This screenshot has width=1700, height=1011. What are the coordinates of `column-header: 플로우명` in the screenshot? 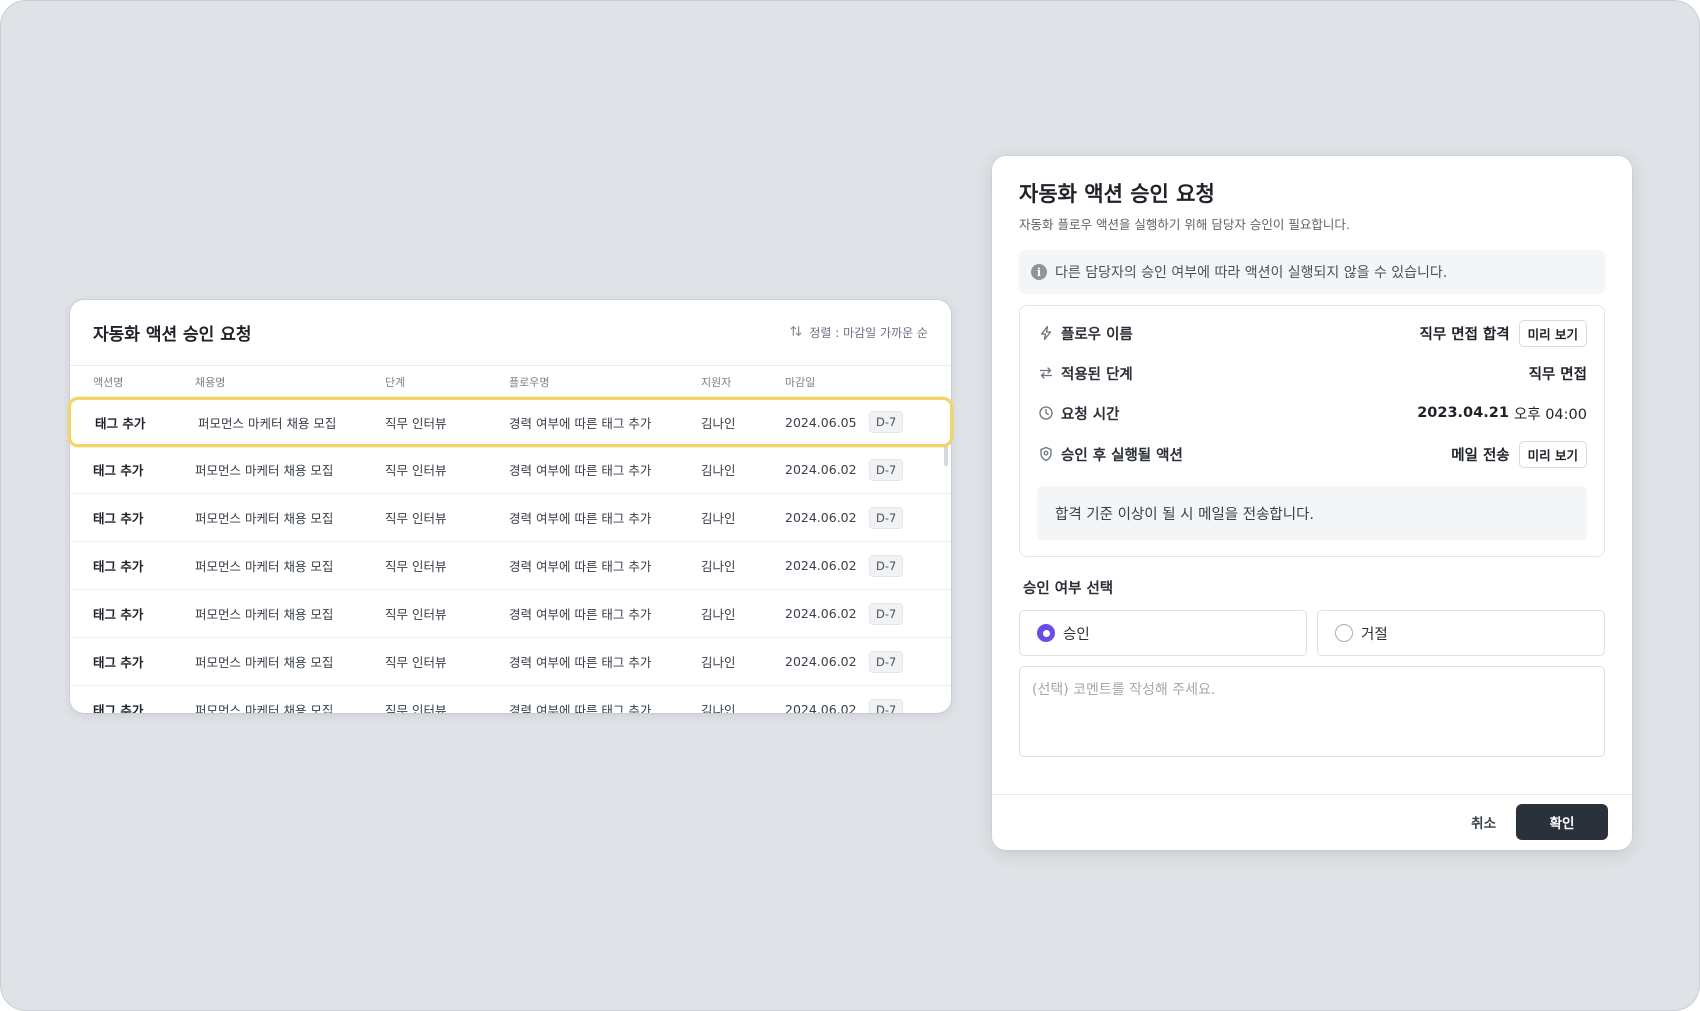 It's located at (529, 382).